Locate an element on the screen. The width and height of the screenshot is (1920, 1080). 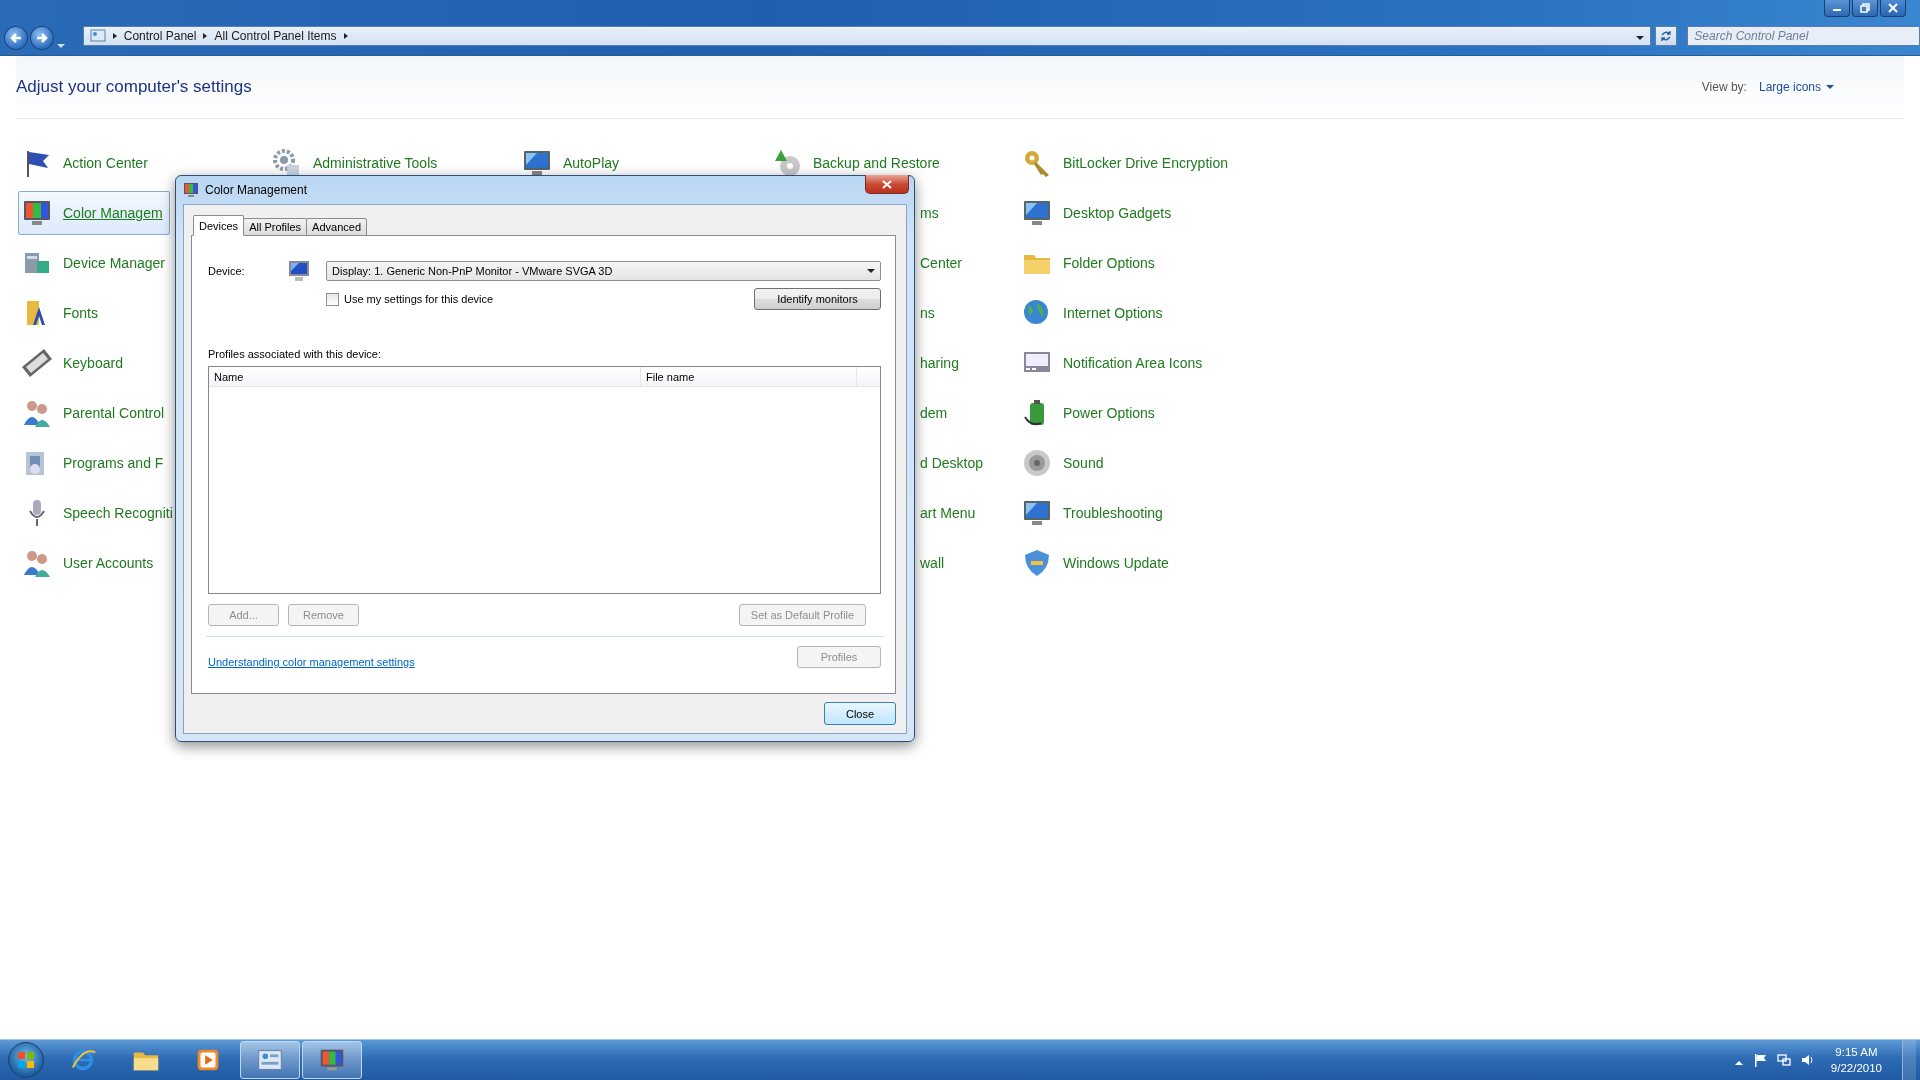
address-bar: Control Panel All Control Panel Items is located at coordinates (867, 36).